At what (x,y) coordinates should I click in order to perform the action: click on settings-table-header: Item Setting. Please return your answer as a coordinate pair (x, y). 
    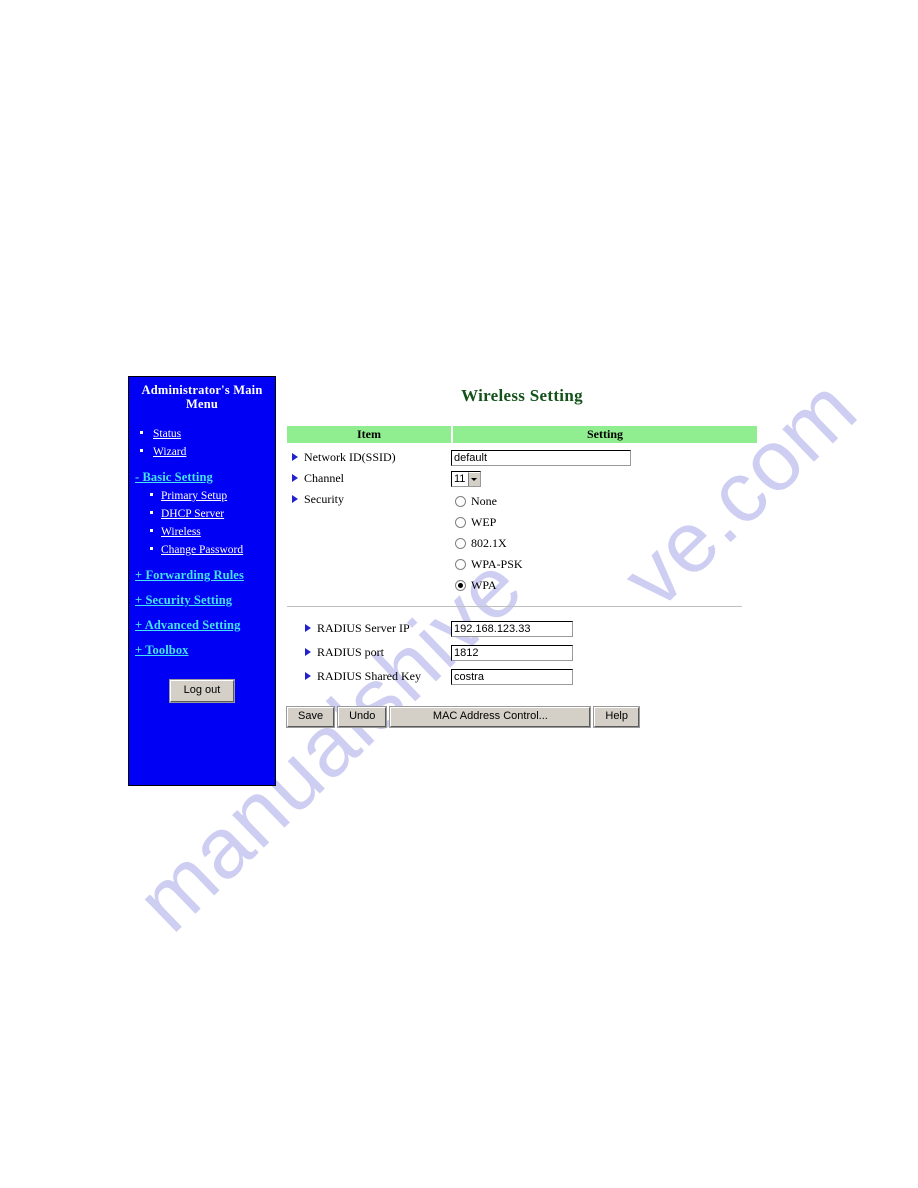
    Looking at the image, I should click on (522, 434).